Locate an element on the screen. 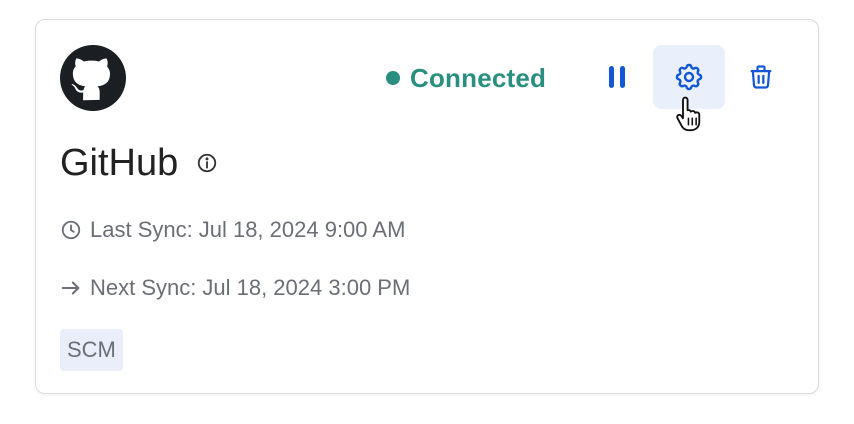 This screenshot has width=854, height=424. title-row: GitHub is located at coordinates (139, 163).